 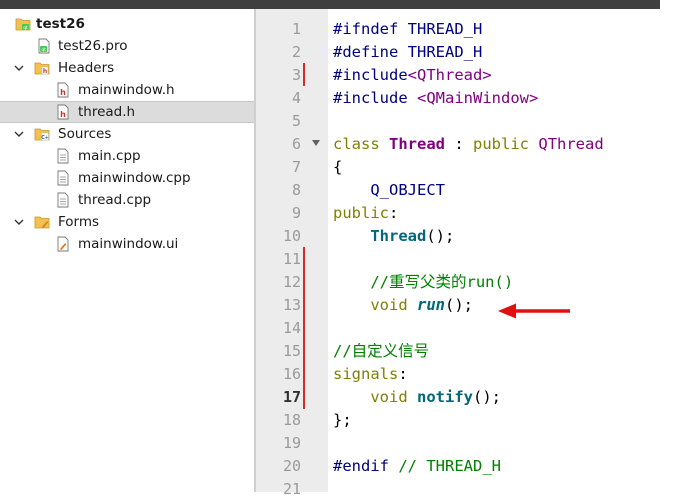 I want to click on project-folder-icon: qt, so click(x=23, y=24).